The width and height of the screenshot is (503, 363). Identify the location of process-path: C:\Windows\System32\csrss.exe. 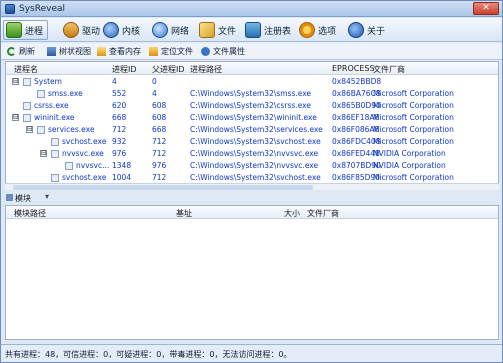
(250, 105).